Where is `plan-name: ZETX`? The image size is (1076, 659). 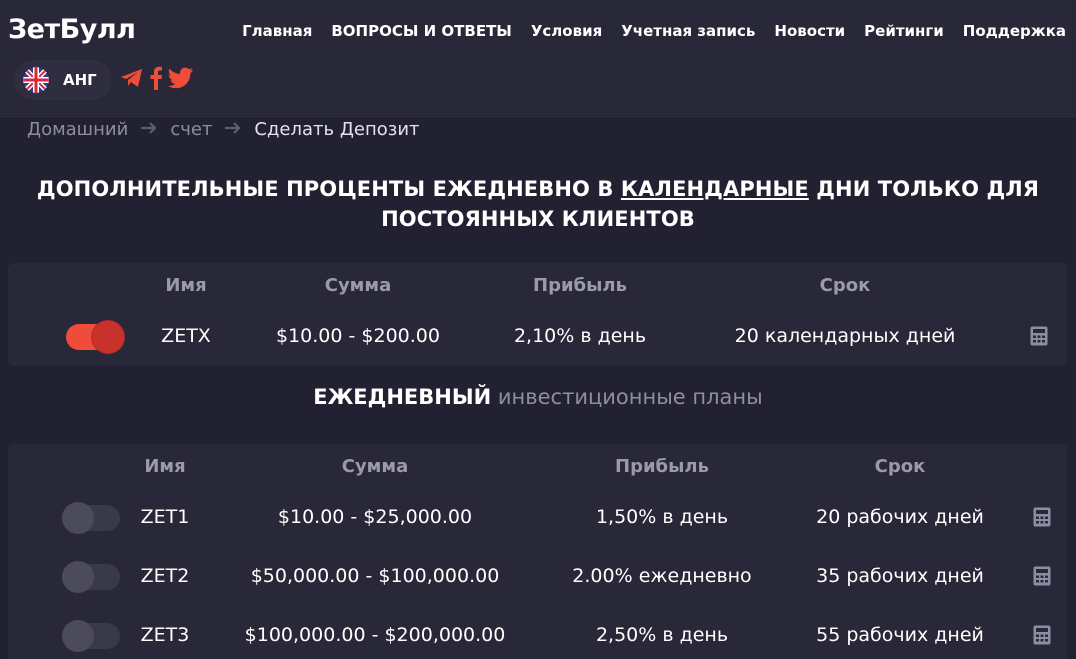 plan-name: ZETX is located at coordinates (186, 336).